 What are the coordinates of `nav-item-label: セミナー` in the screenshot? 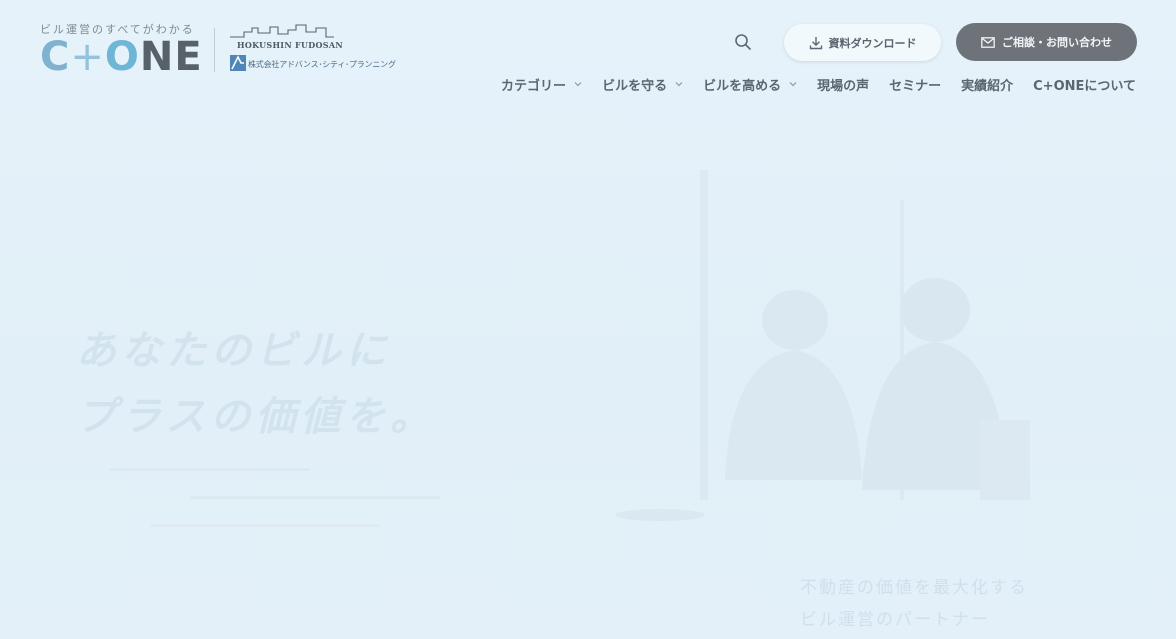 It's located at (915, 86).